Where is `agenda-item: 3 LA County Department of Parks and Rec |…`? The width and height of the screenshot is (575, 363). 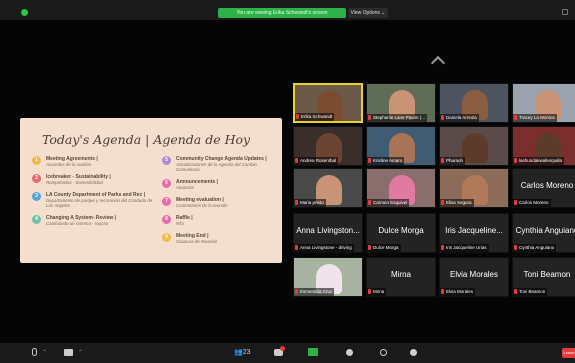
agenda-item: 3 LA County Department of Parks and Rec |… is located at coordinates (94, 200).